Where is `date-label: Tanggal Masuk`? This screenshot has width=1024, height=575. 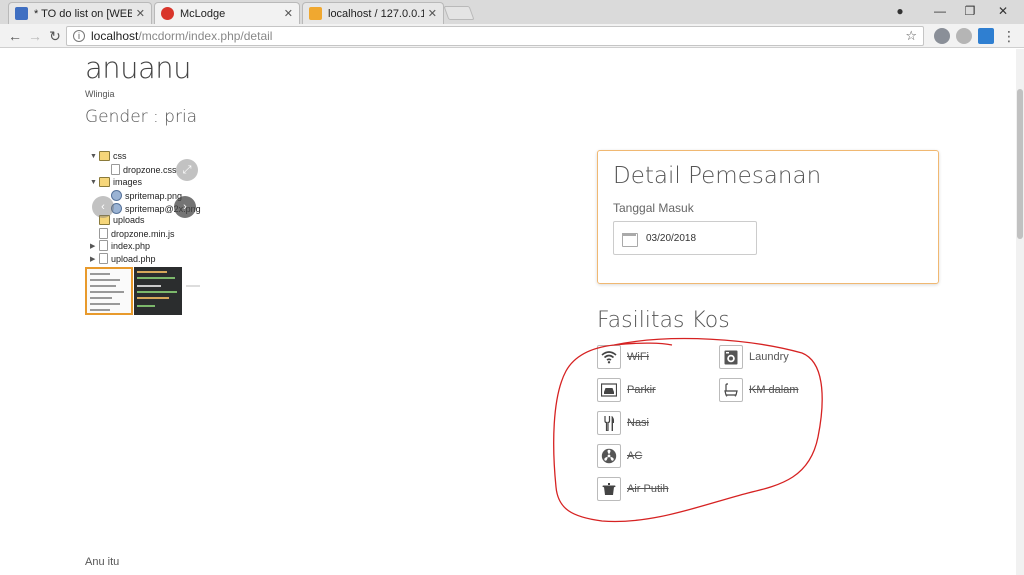
date-label: Tanggal Masuk is located at coordinates (653, 208).